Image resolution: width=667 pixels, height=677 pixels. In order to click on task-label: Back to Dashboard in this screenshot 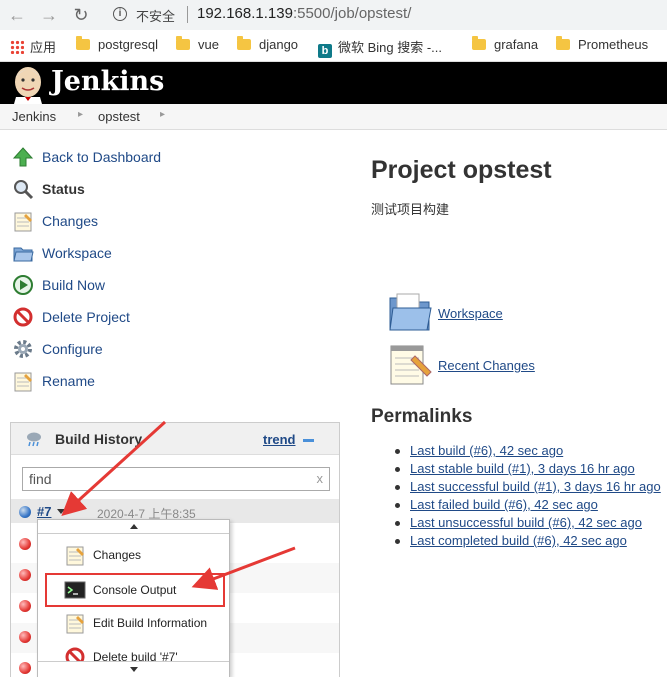, I will do `click(102, 157)`.